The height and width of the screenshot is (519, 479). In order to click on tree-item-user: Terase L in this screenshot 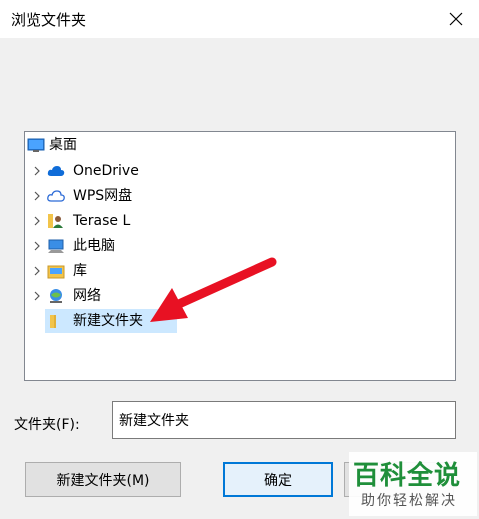, I will do `click(240, 221)`.